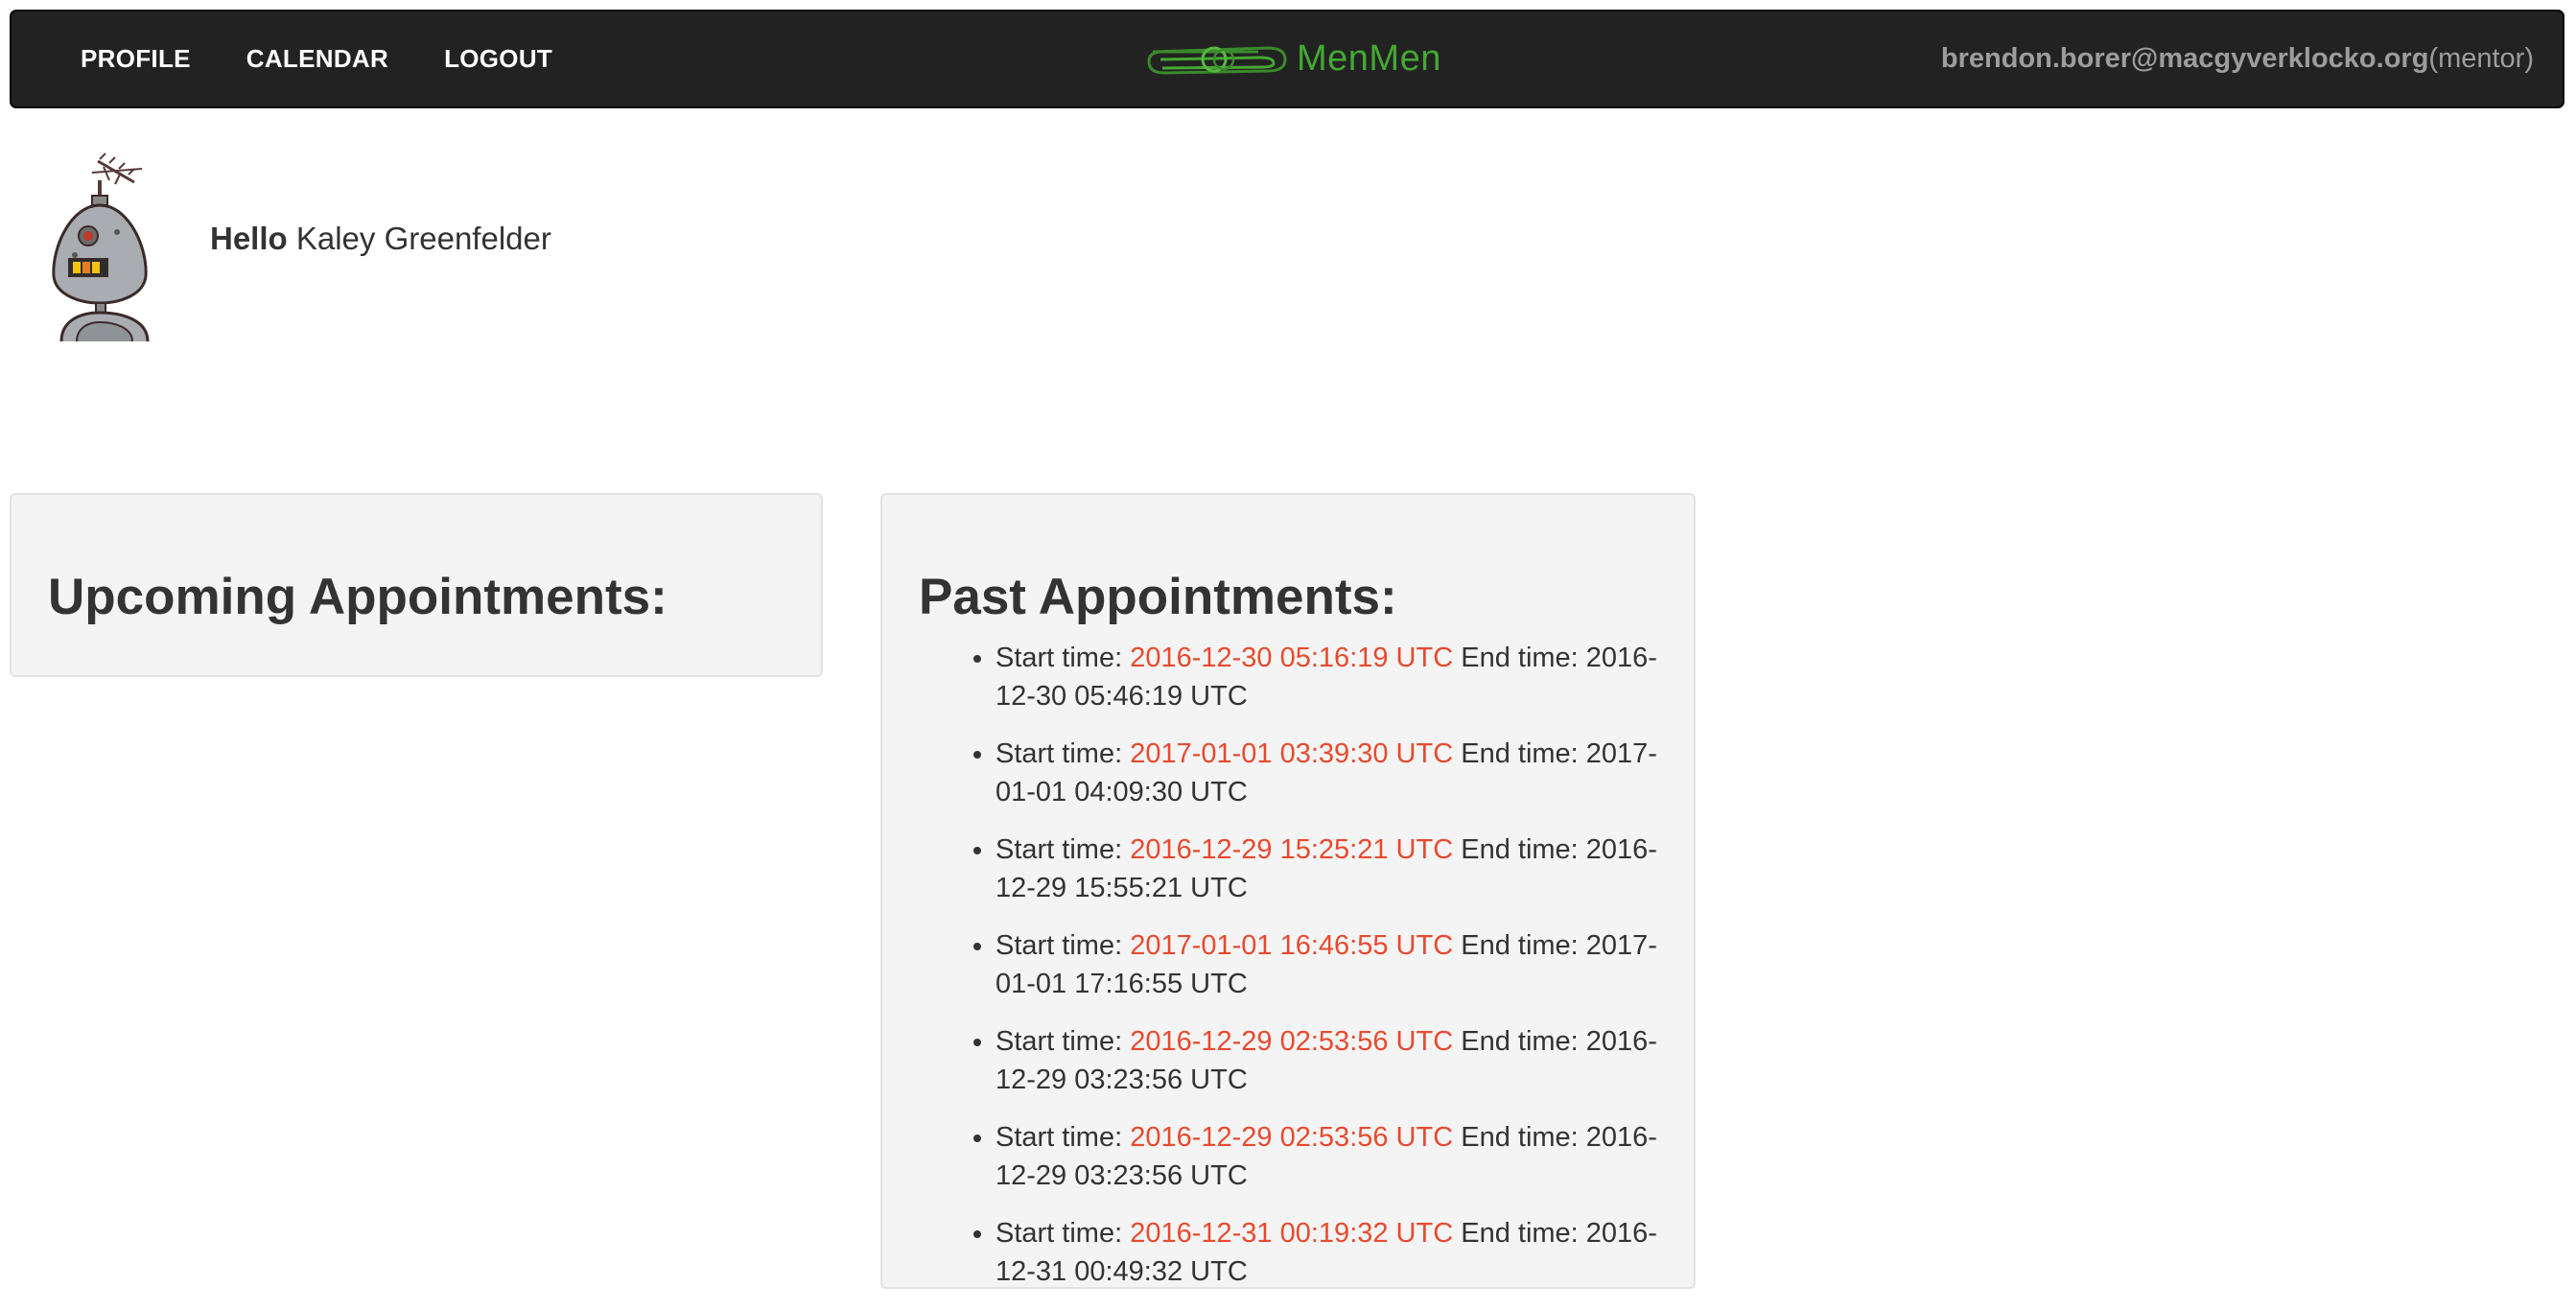 This screenshot has width=2576, height=1310. Describe the element at coordinates (1291, 1233) in the screenshot. I see `start-time-link: 2016-12-31 00:19:32 UTC` at that location.